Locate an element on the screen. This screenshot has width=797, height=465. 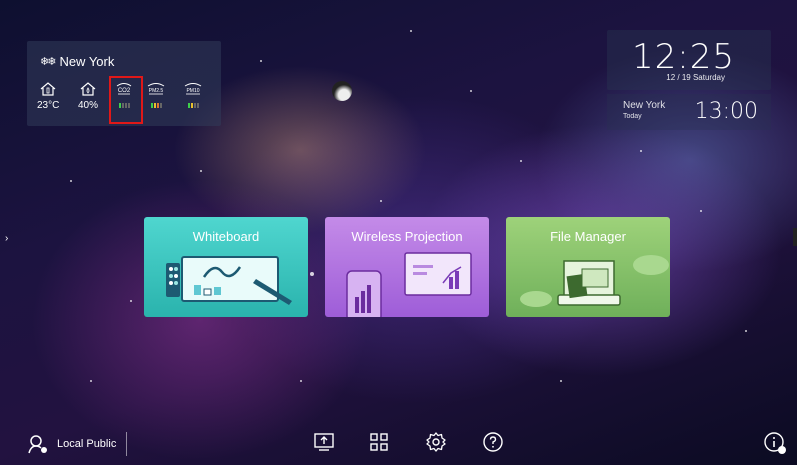
svg-text: PM2.5 is located at coordinates (156, 91).